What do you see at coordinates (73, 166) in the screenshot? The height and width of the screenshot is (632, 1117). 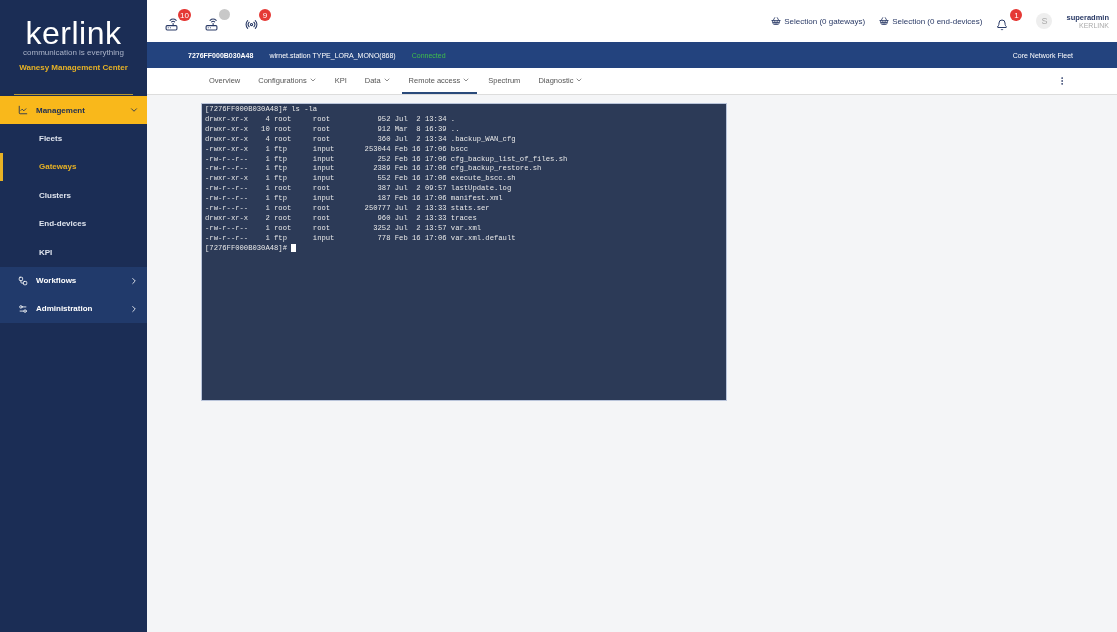 I see `sidebar-item: Gateways` at bounding box center [73, 166].